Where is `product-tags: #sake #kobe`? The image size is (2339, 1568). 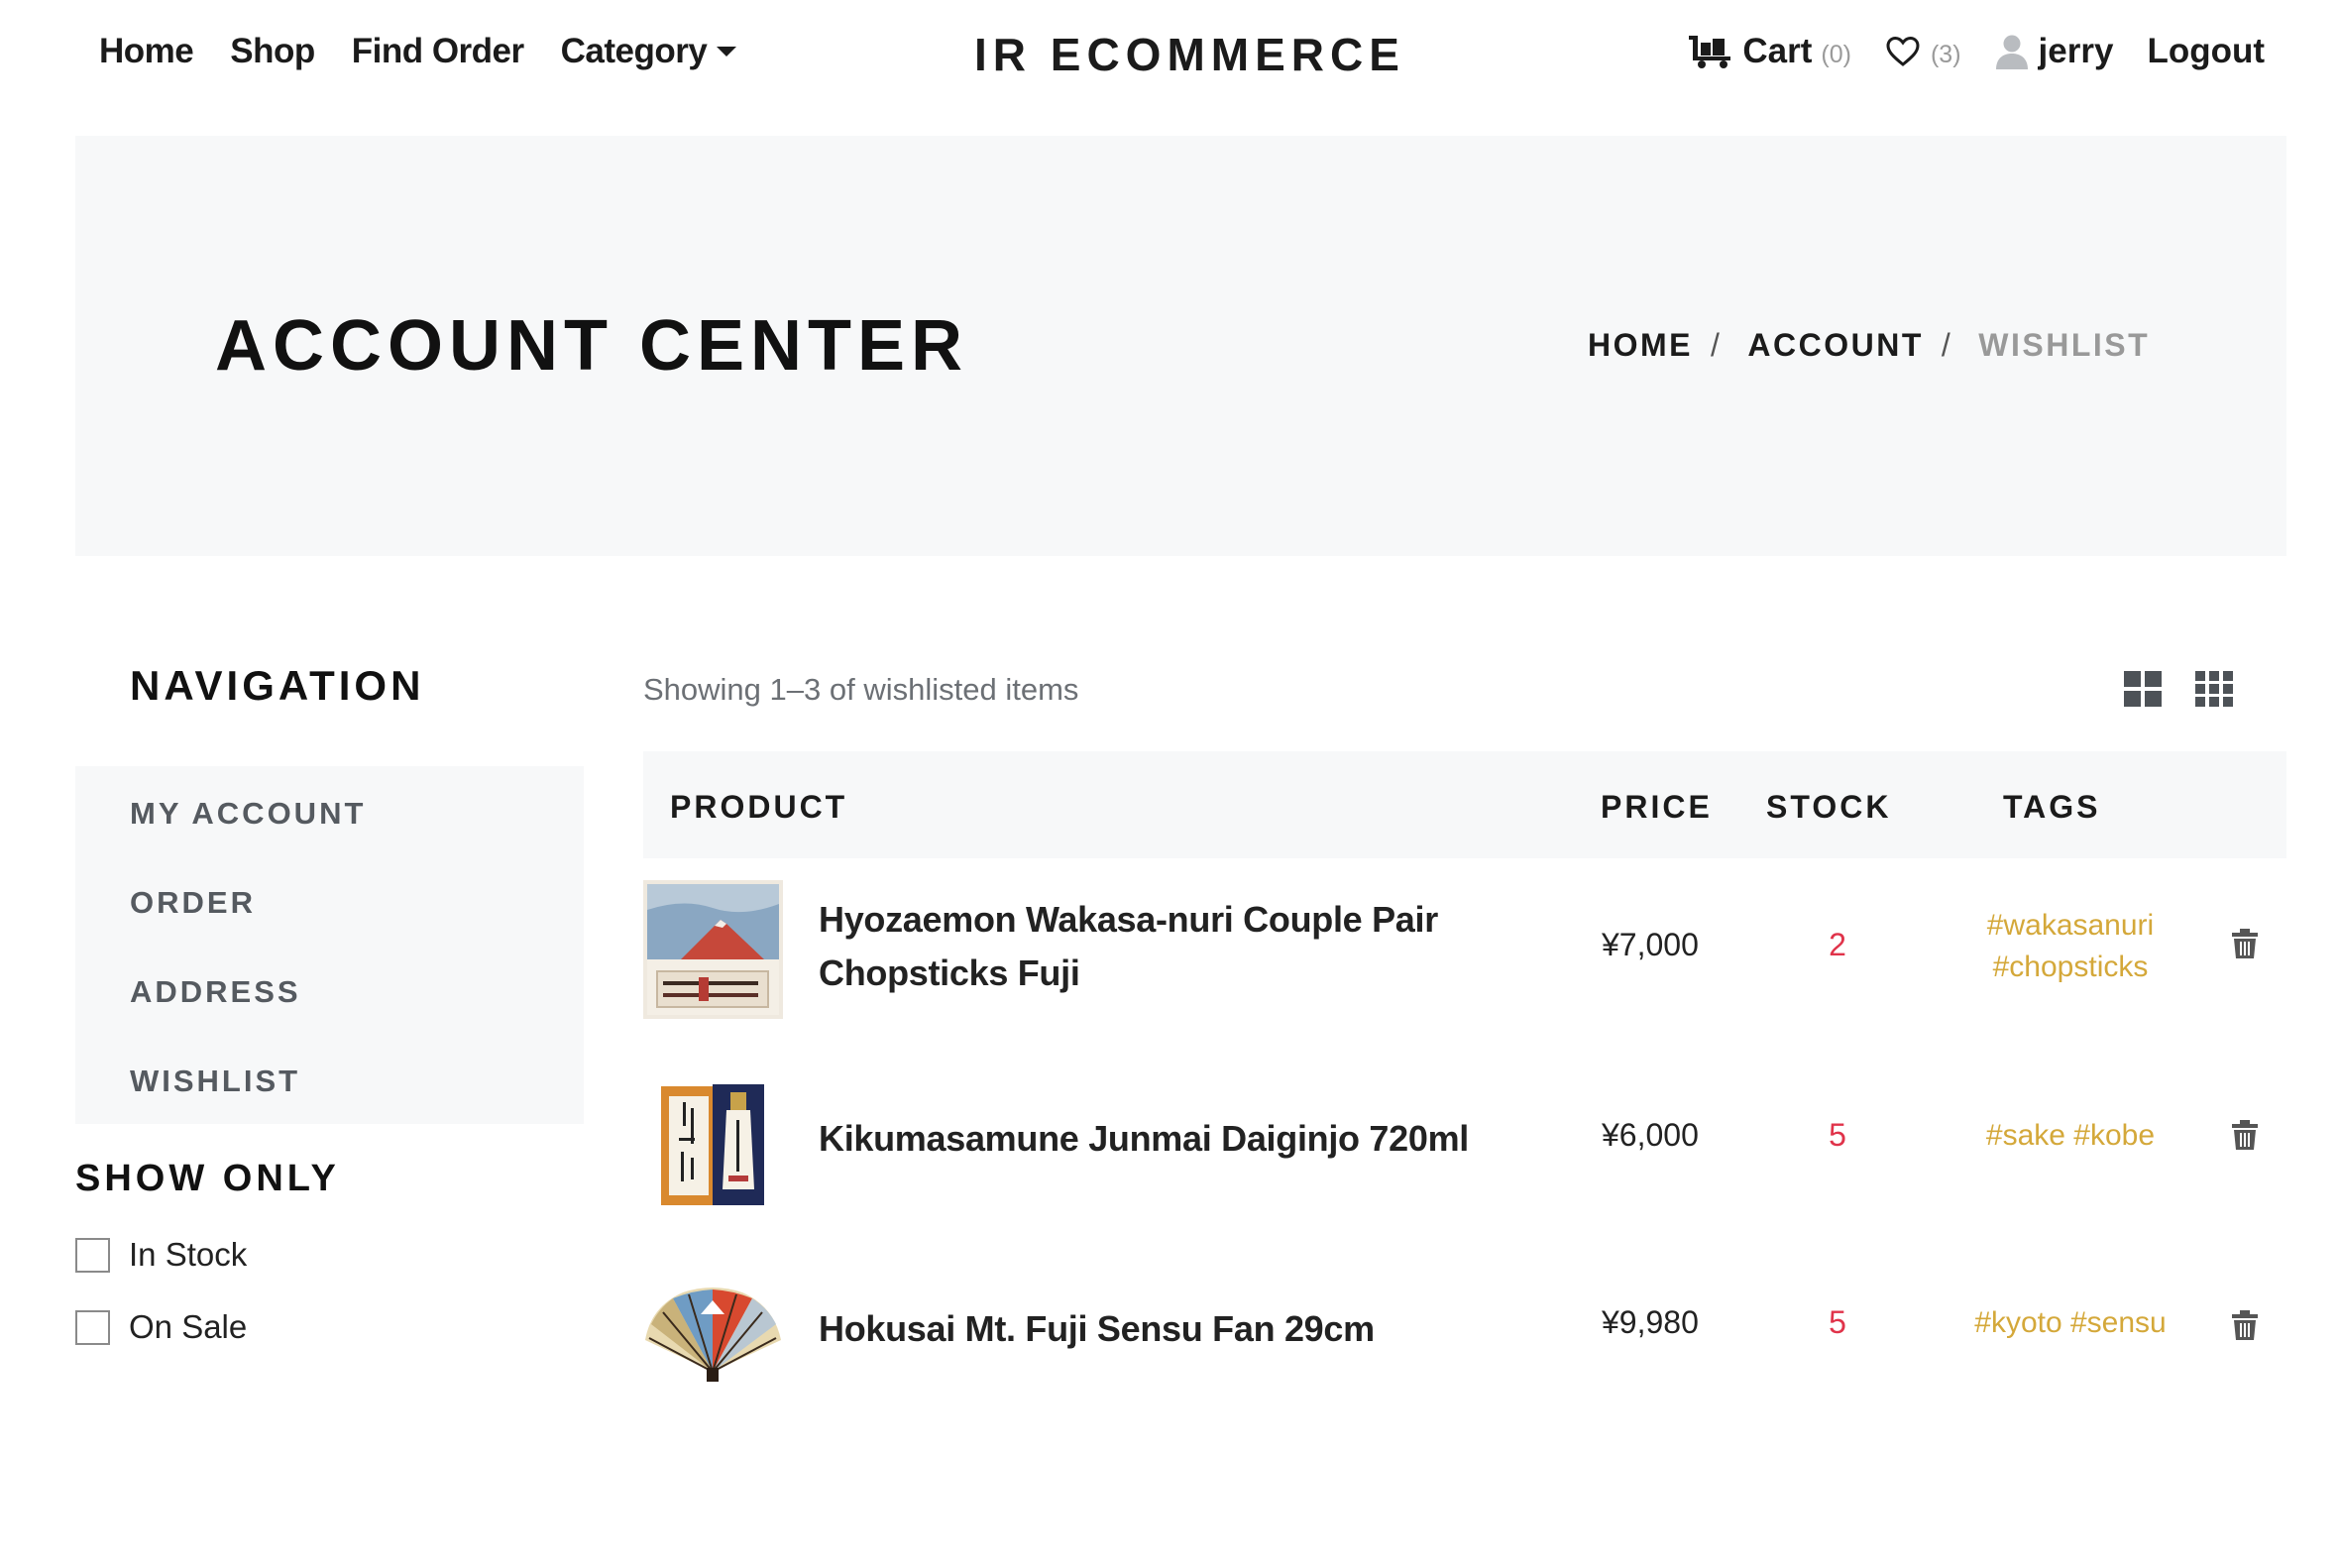
product-tags: #sake #kobe is located at coordinates (2070, 1136).